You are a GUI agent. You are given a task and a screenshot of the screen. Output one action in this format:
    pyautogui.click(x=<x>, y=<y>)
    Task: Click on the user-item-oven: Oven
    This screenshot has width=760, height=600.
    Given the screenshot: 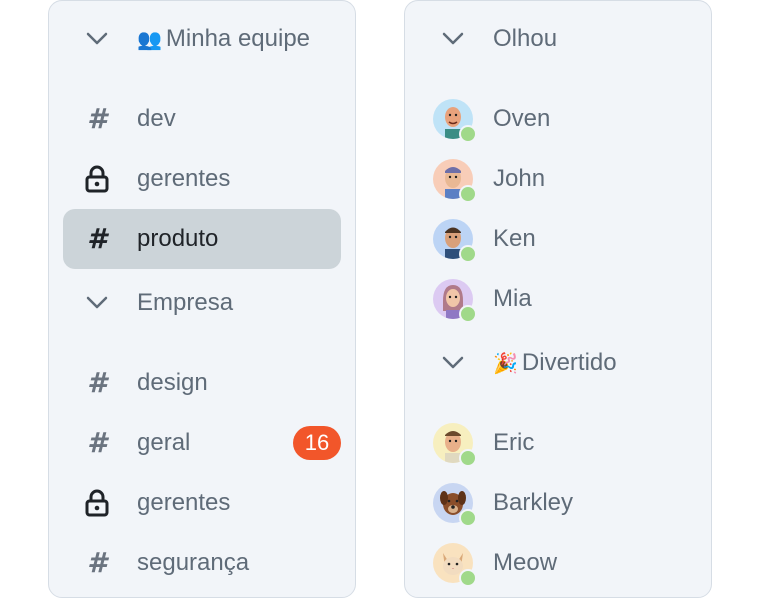 What is the action you would take?
    pyautogui.click(x=558, y=119)
    